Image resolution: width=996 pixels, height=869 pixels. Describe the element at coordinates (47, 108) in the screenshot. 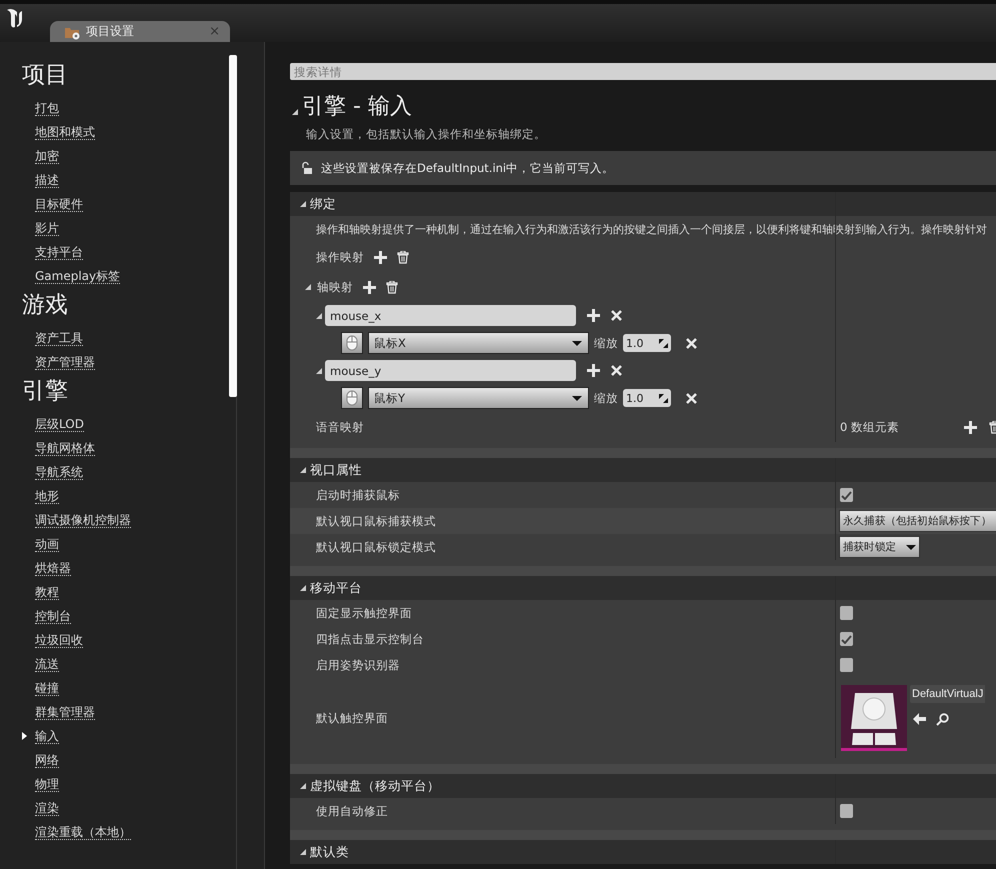

I see `sidebar-item: 打包` at that location.